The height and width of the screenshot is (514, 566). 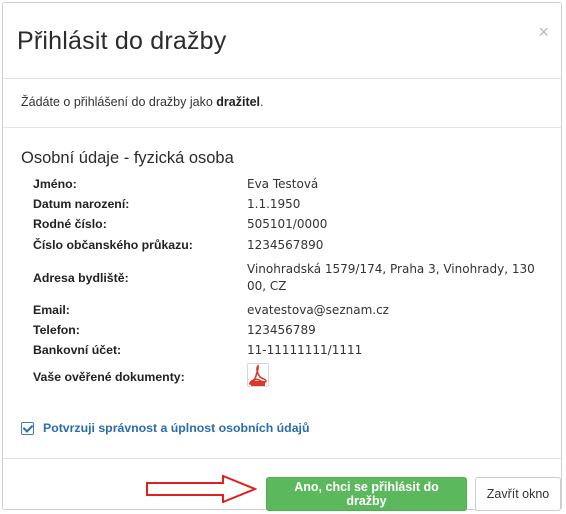 What do you see at coordinates (282, 127) in the screenshot?
I see `divider` at bounding box center [282, 127].